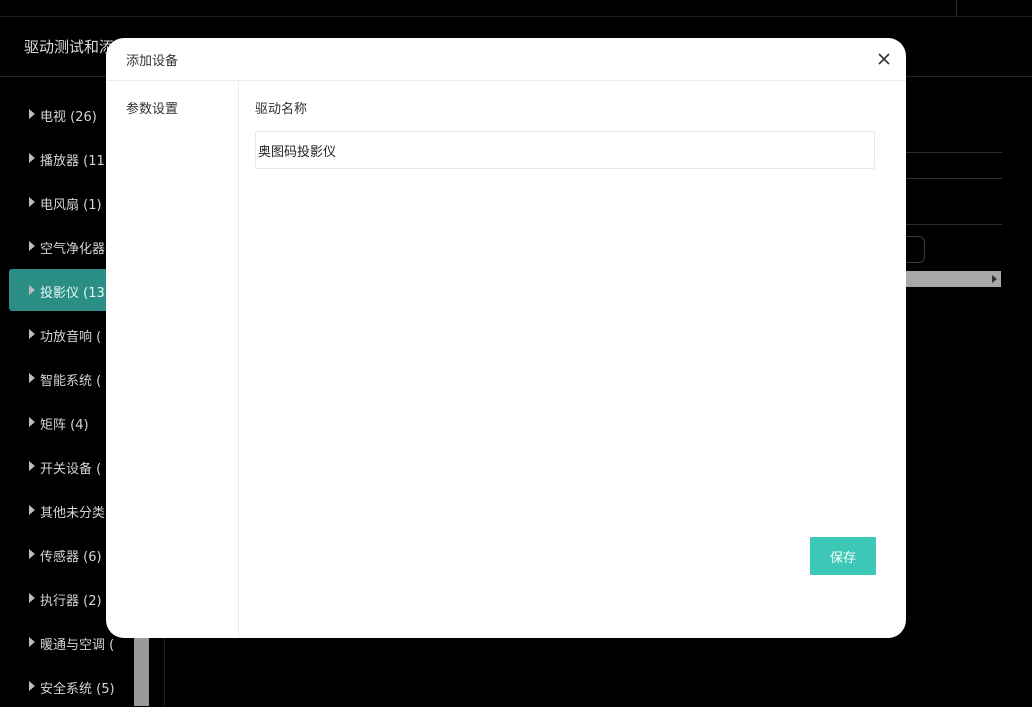  I want to click on close-icon, so click(884, 59).